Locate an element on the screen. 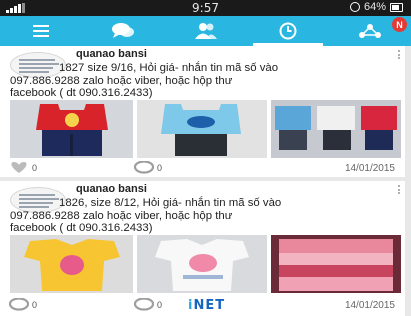 The width and height of the screenshot is (411, 316). clock-icon is located at coordinates (288, 31).